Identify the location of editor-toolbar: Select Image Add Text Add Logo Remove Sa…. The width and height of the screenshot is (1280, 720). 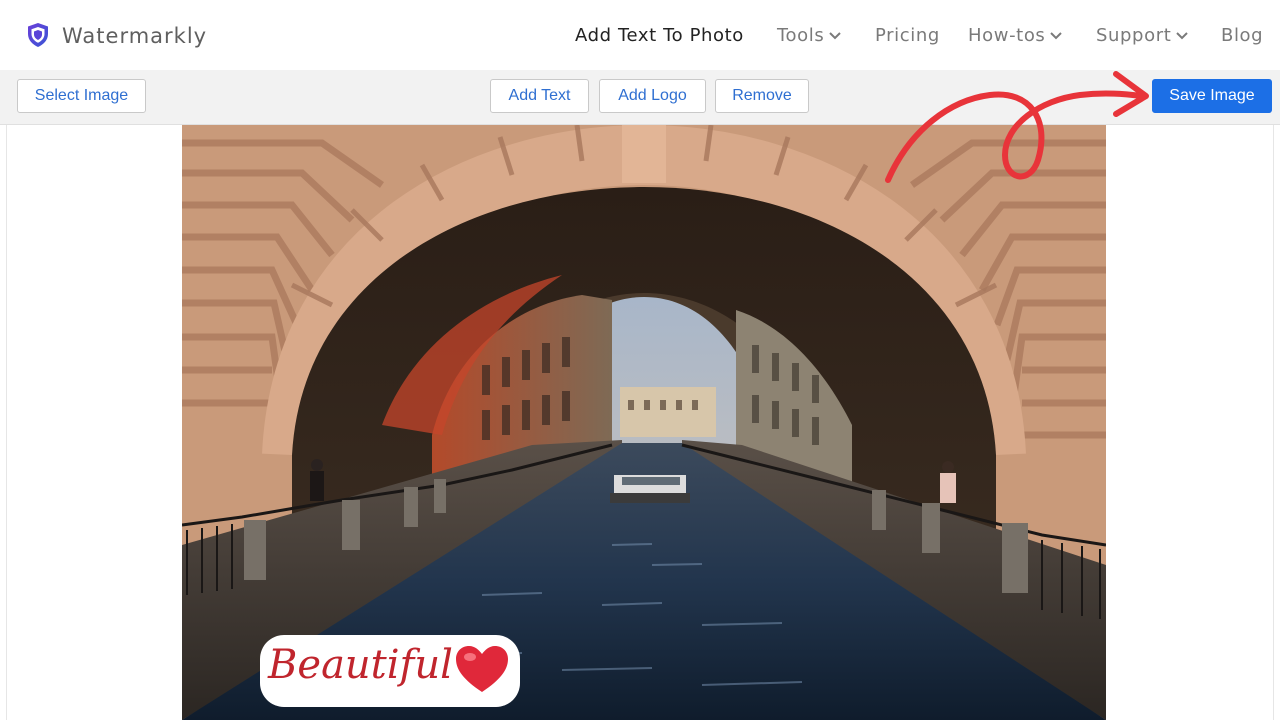
(640, 97).